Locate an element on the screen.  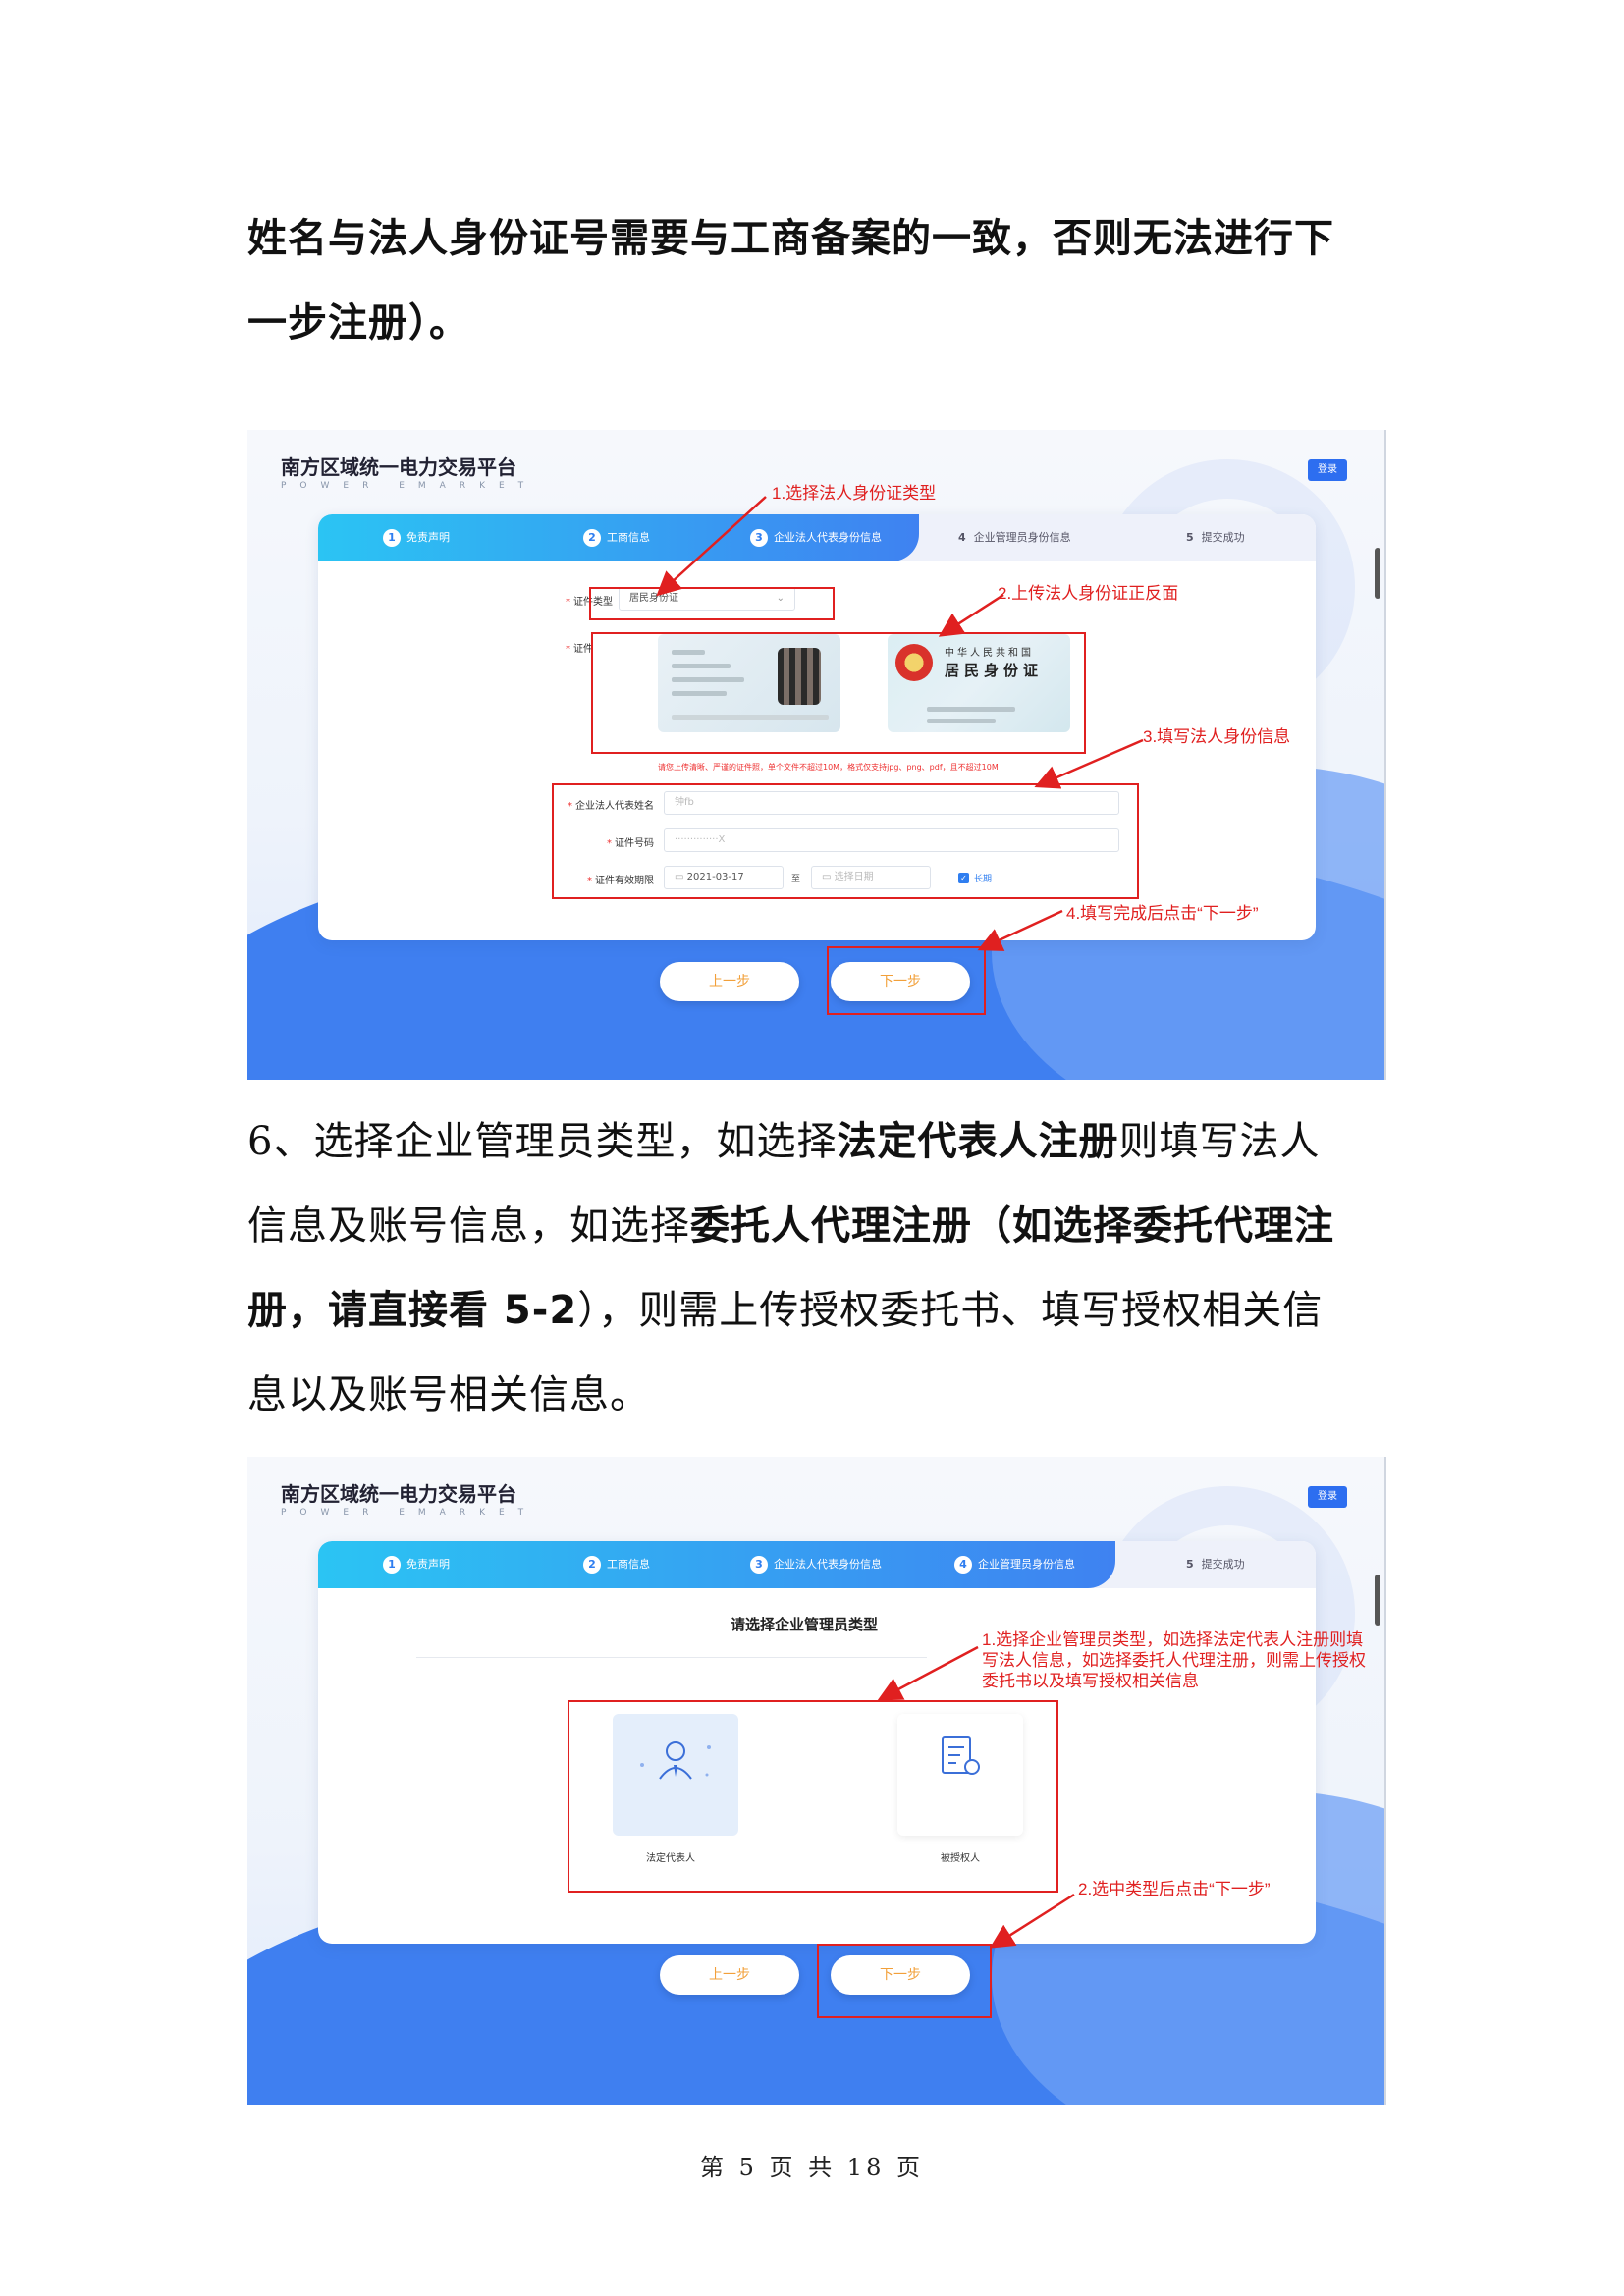
annotation-2: 2.上传法人身份证正反面 is located at coordinates (1088, 594).